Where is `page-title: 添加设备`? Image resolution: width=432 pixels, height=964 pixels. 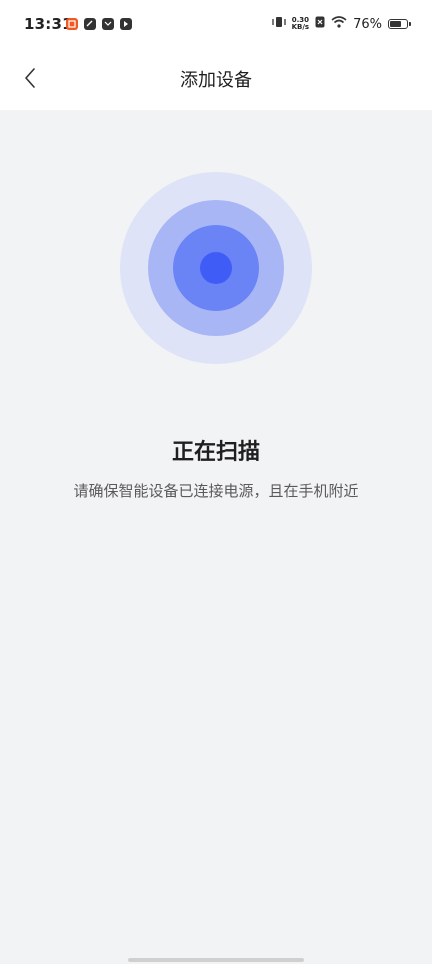
page-title: 添加设备 is located at coordinates (216, 80).